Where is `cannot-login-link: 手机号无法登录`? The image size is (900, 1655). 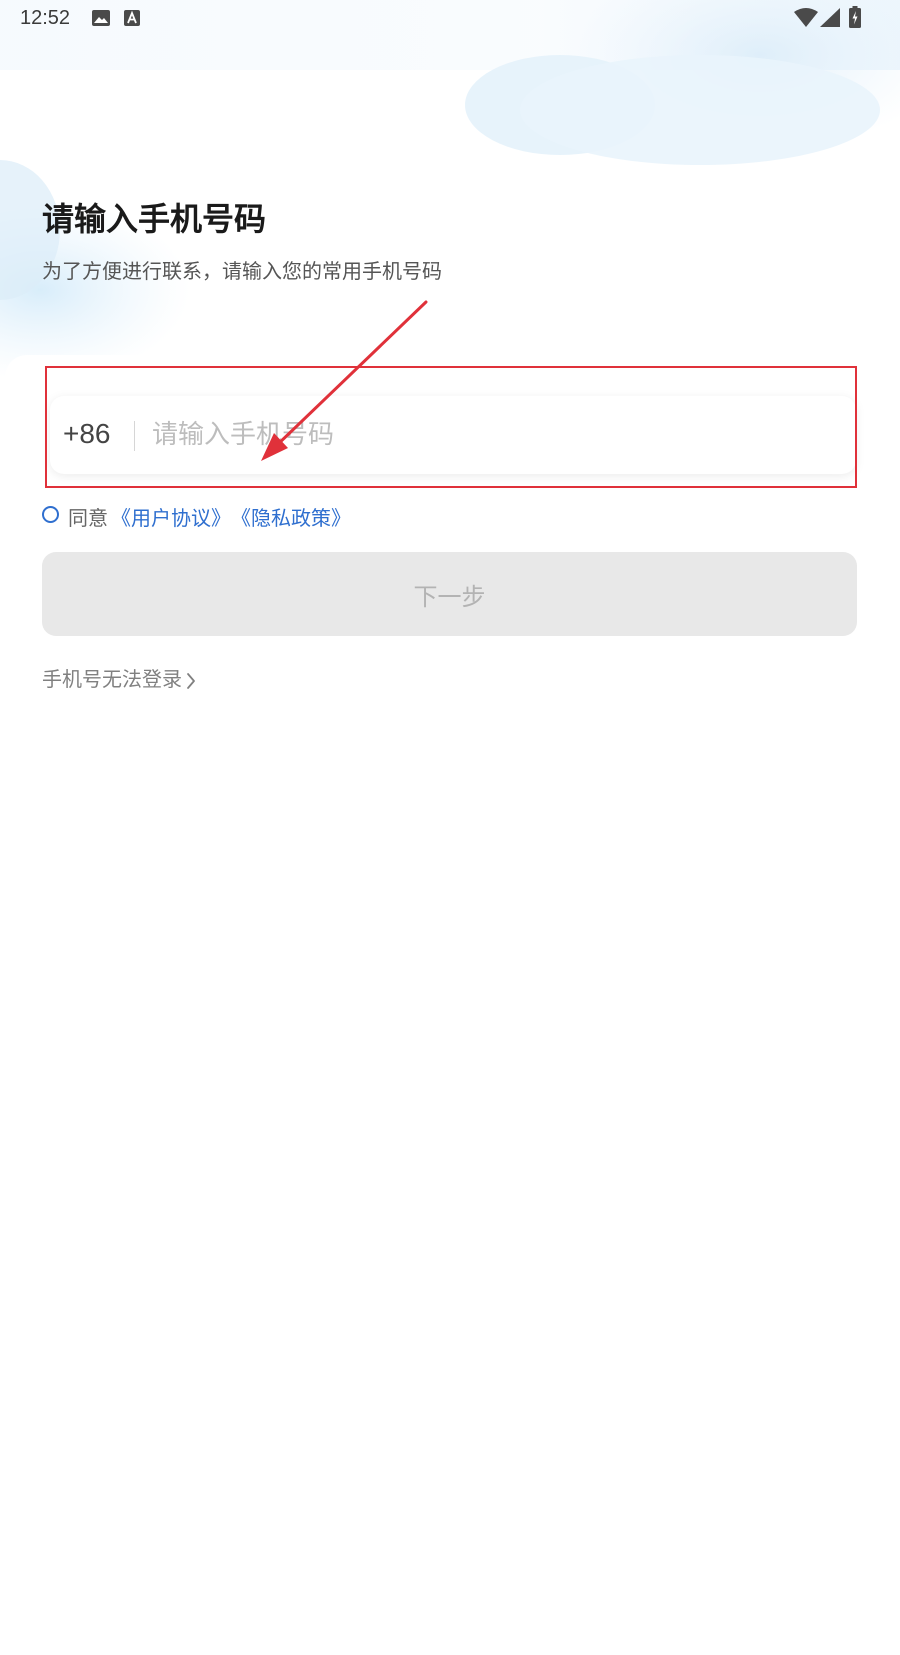 cannot-login-link: 手机号无法登录 is located at coordinates (119, 677).